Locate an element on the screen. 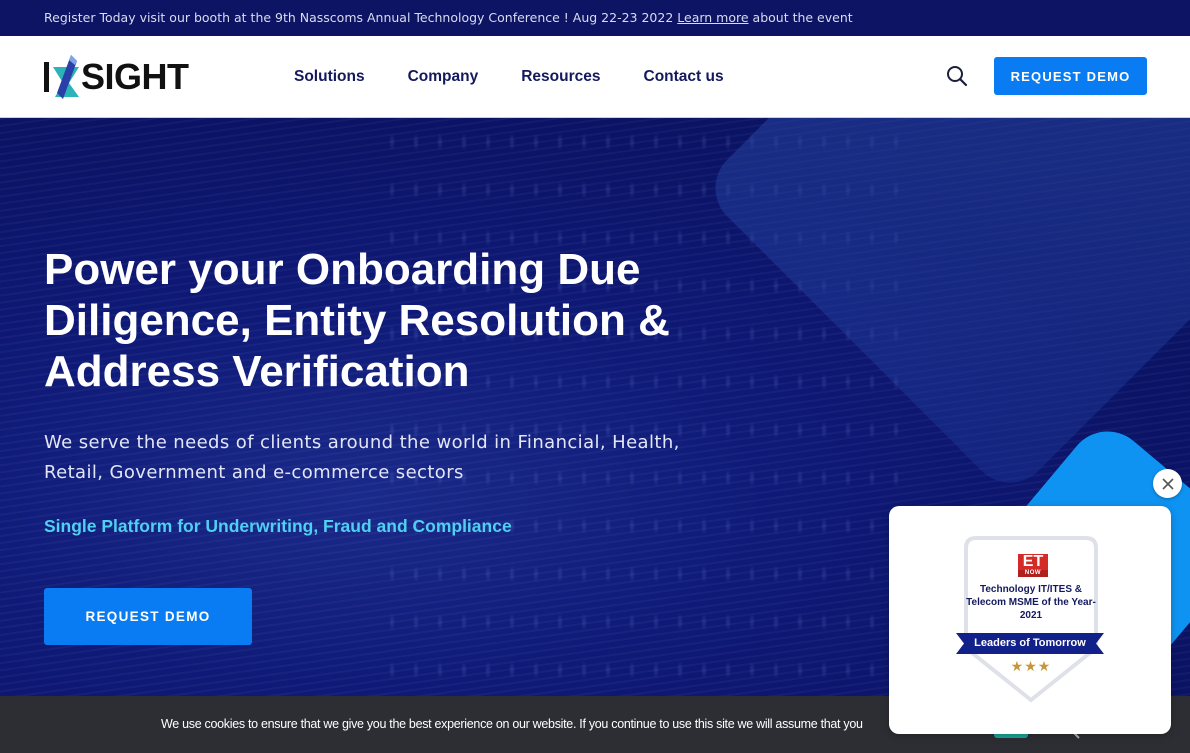 The width and height of the screenshot is (1190, 753). search-icon is located at coordinates (957, 76).